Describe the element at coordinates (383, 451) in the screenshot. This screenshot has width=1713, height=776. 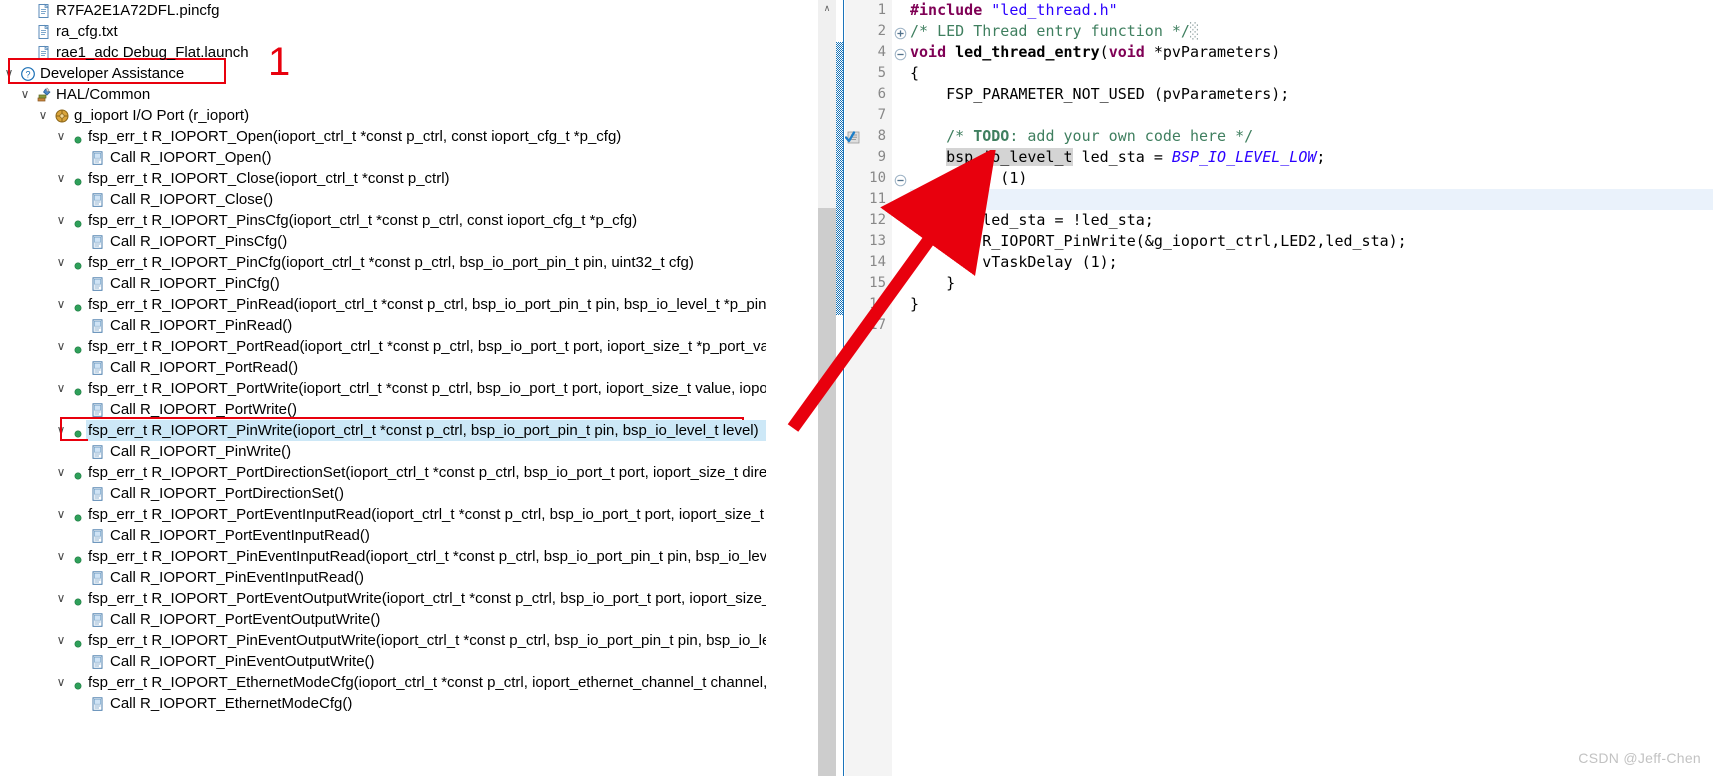
I see `tree-item-snippet: Call R_IOPORT_PinWrite()` at that location.